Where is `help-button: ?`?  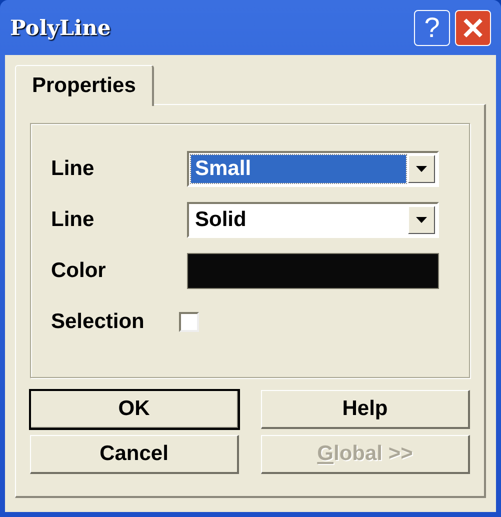 help-button: ? is located at coordinates (432, 28).